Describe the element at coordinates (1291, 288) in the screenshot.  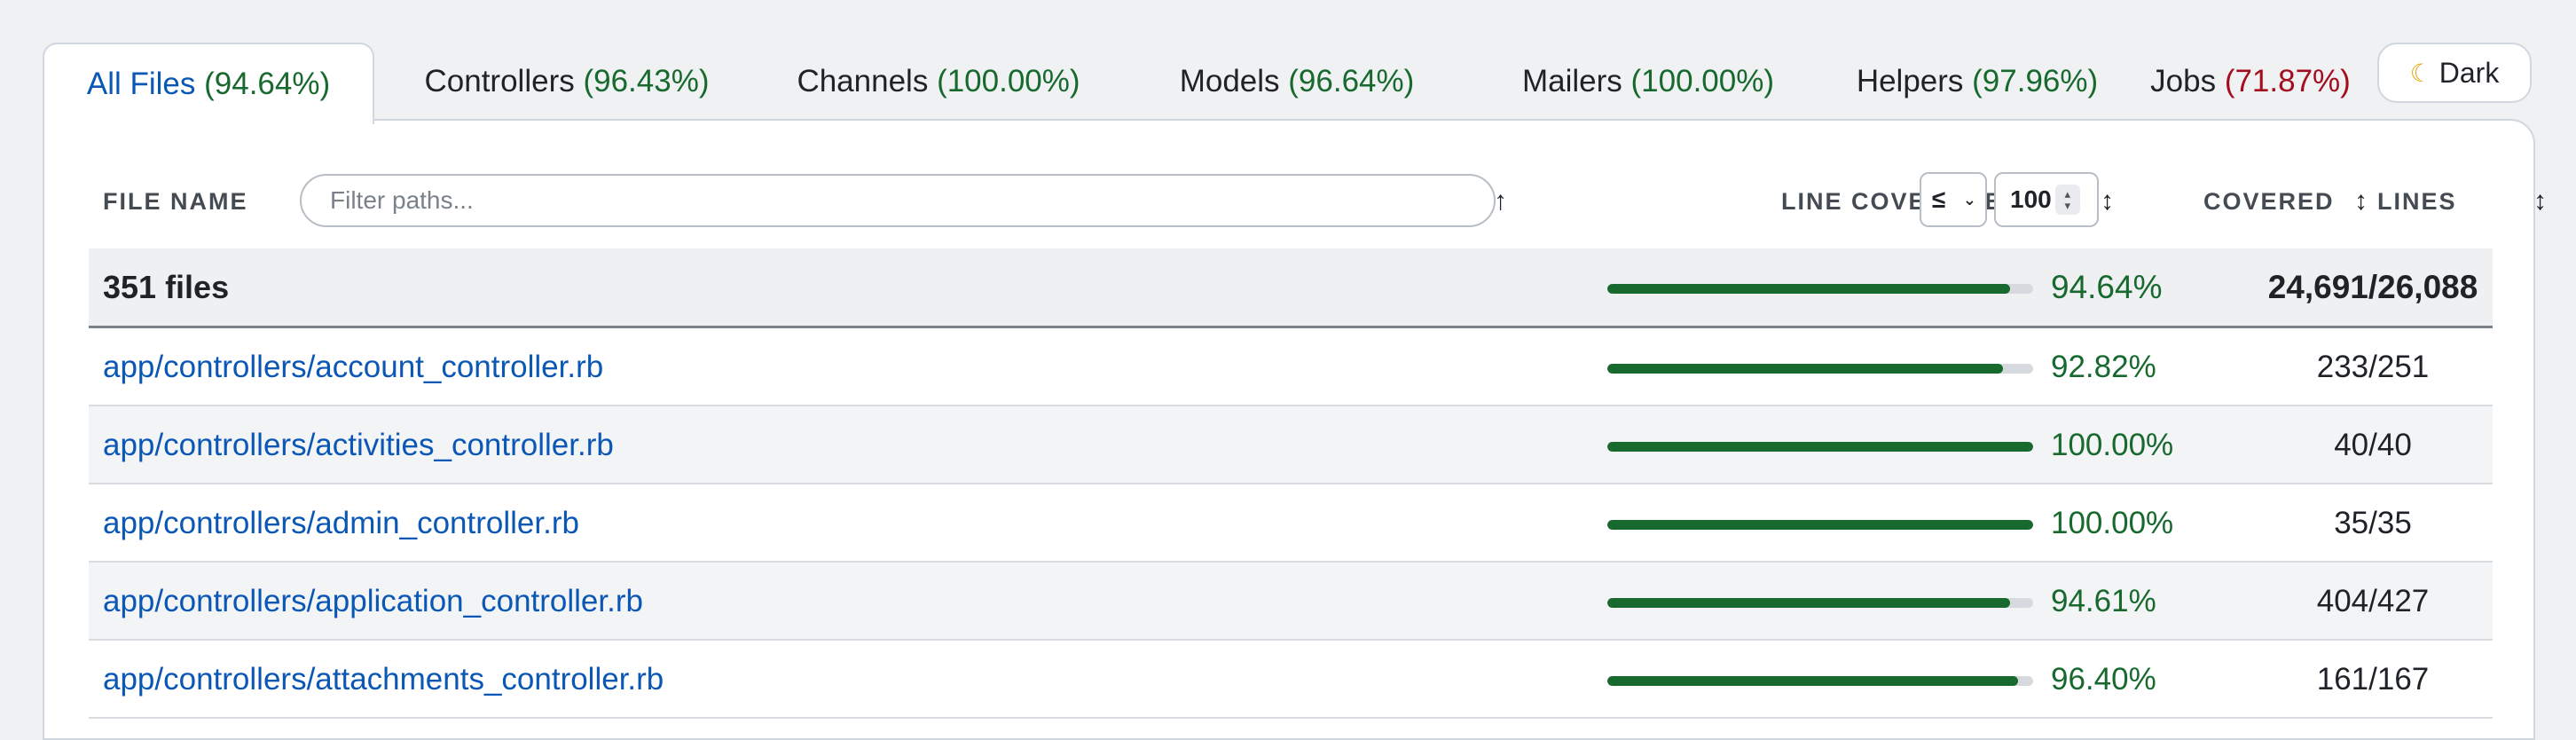
I see `summary-row: 351 files 94.64% 24,691/26,088` at that location.